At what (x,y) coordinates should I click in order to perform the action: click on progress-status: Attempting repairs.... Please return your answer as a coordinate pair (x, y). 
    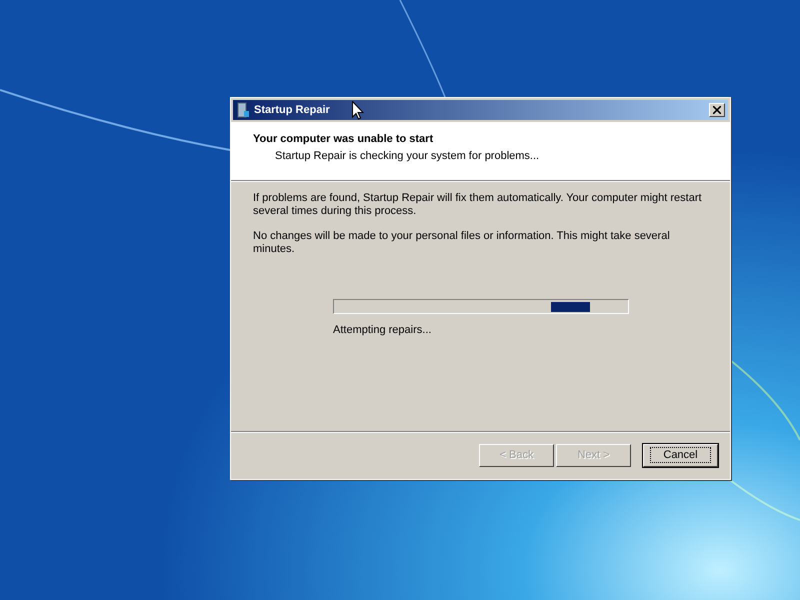
    Looking at the image, I should click on (382, 330).